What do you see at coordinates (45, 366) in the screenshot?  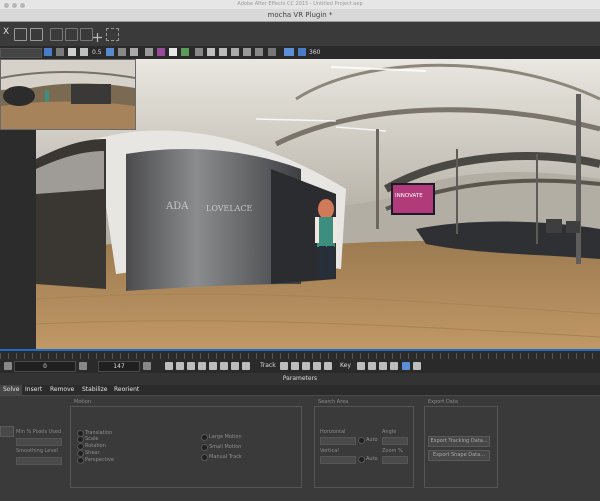 I see `in-frame-field: 0` at bounding box center [45, 366].